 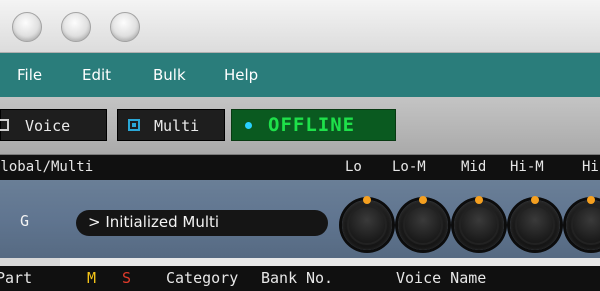 What do you see at coordinates (474, 167) in the screenshot?
I see `eq-band-mid: Mid` at bounding box center [474, 167].